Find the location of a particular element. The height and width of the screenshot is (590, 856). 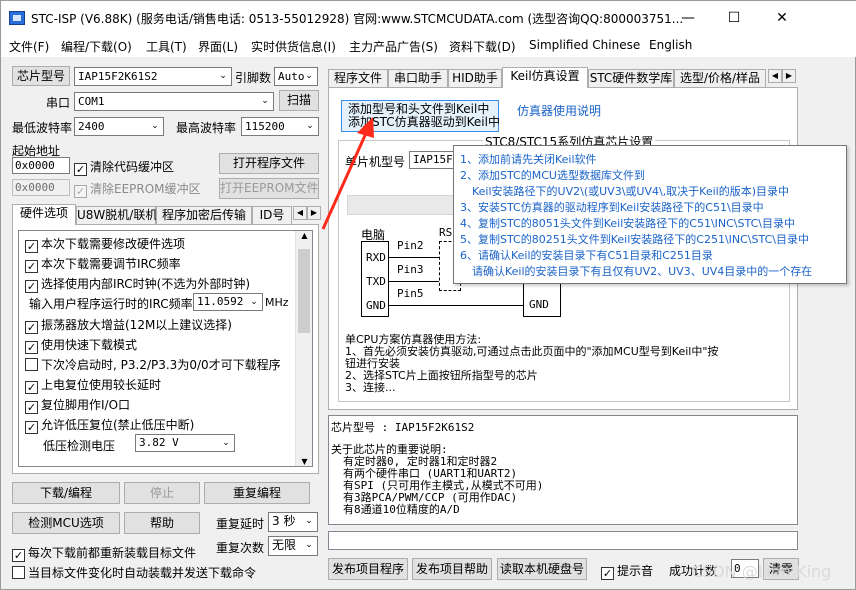

menu-interface: 界面(L) is located at coordinates (218, 46).